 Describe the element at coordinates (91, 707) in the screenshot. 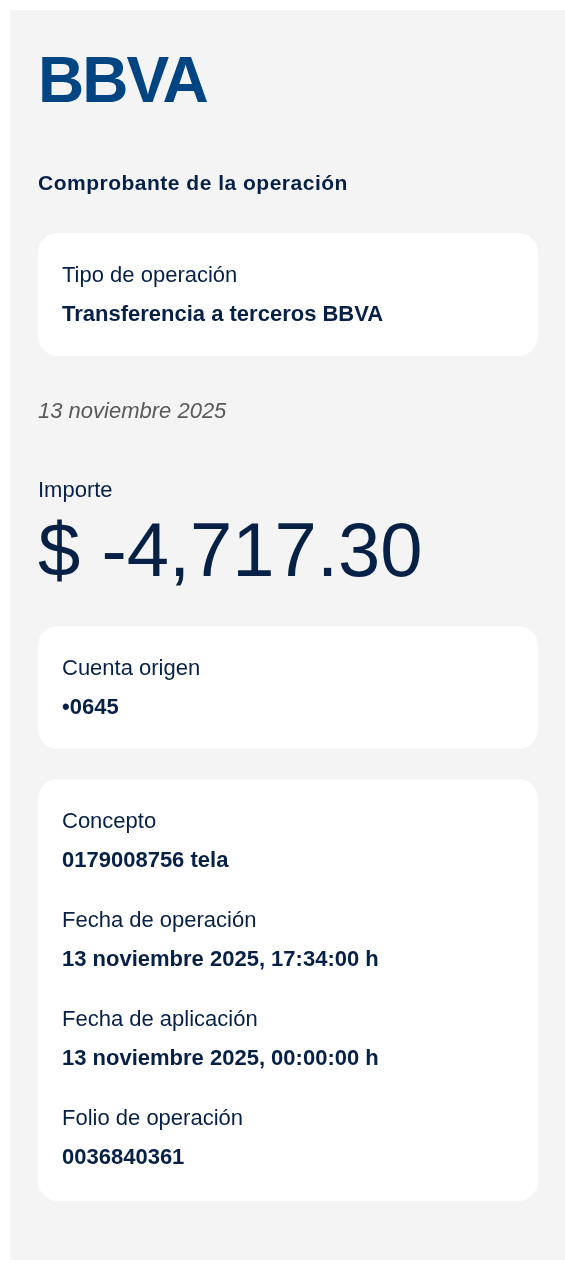

I see `field-value: •0645` at that location.